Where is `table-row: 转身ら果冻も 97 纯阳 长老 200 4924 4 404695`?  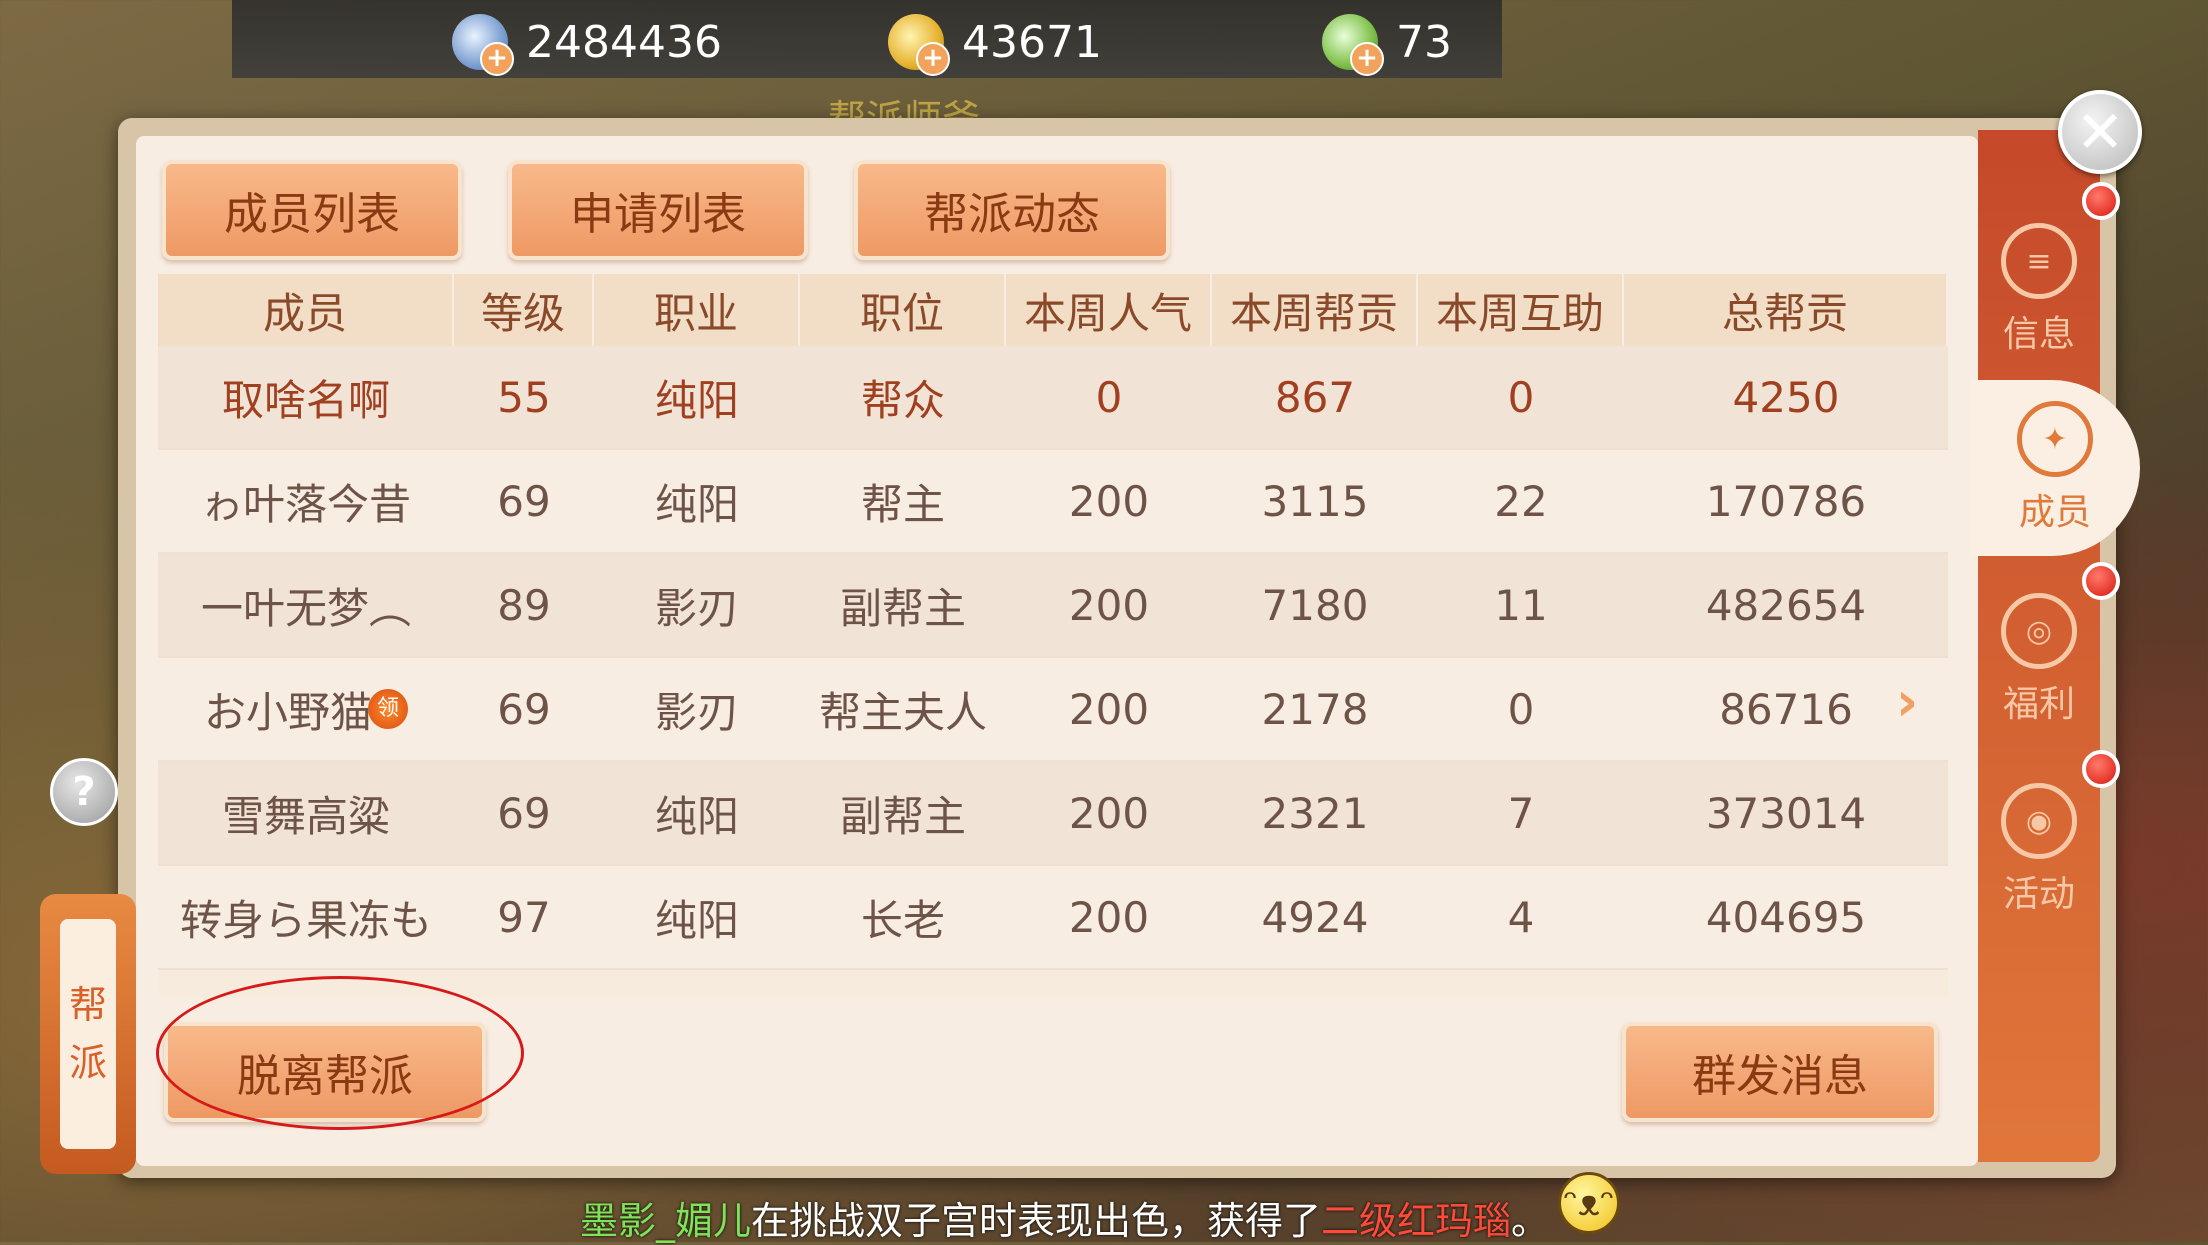
table-row: 转身ら果冻も 97 纯阳 长老 200 4924 4 404695 is located at coordinates (1053, 918).